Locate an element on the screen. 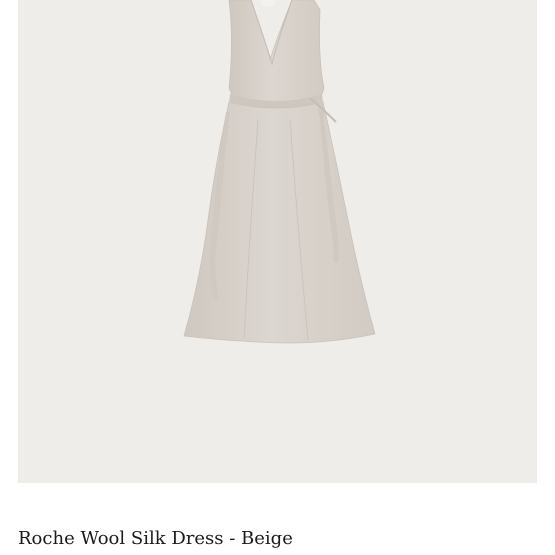 The width and height of the screenshot is (555, 555). product-title: Roche Wool Silk Dress - Beige is located at coordinates (155, 539).